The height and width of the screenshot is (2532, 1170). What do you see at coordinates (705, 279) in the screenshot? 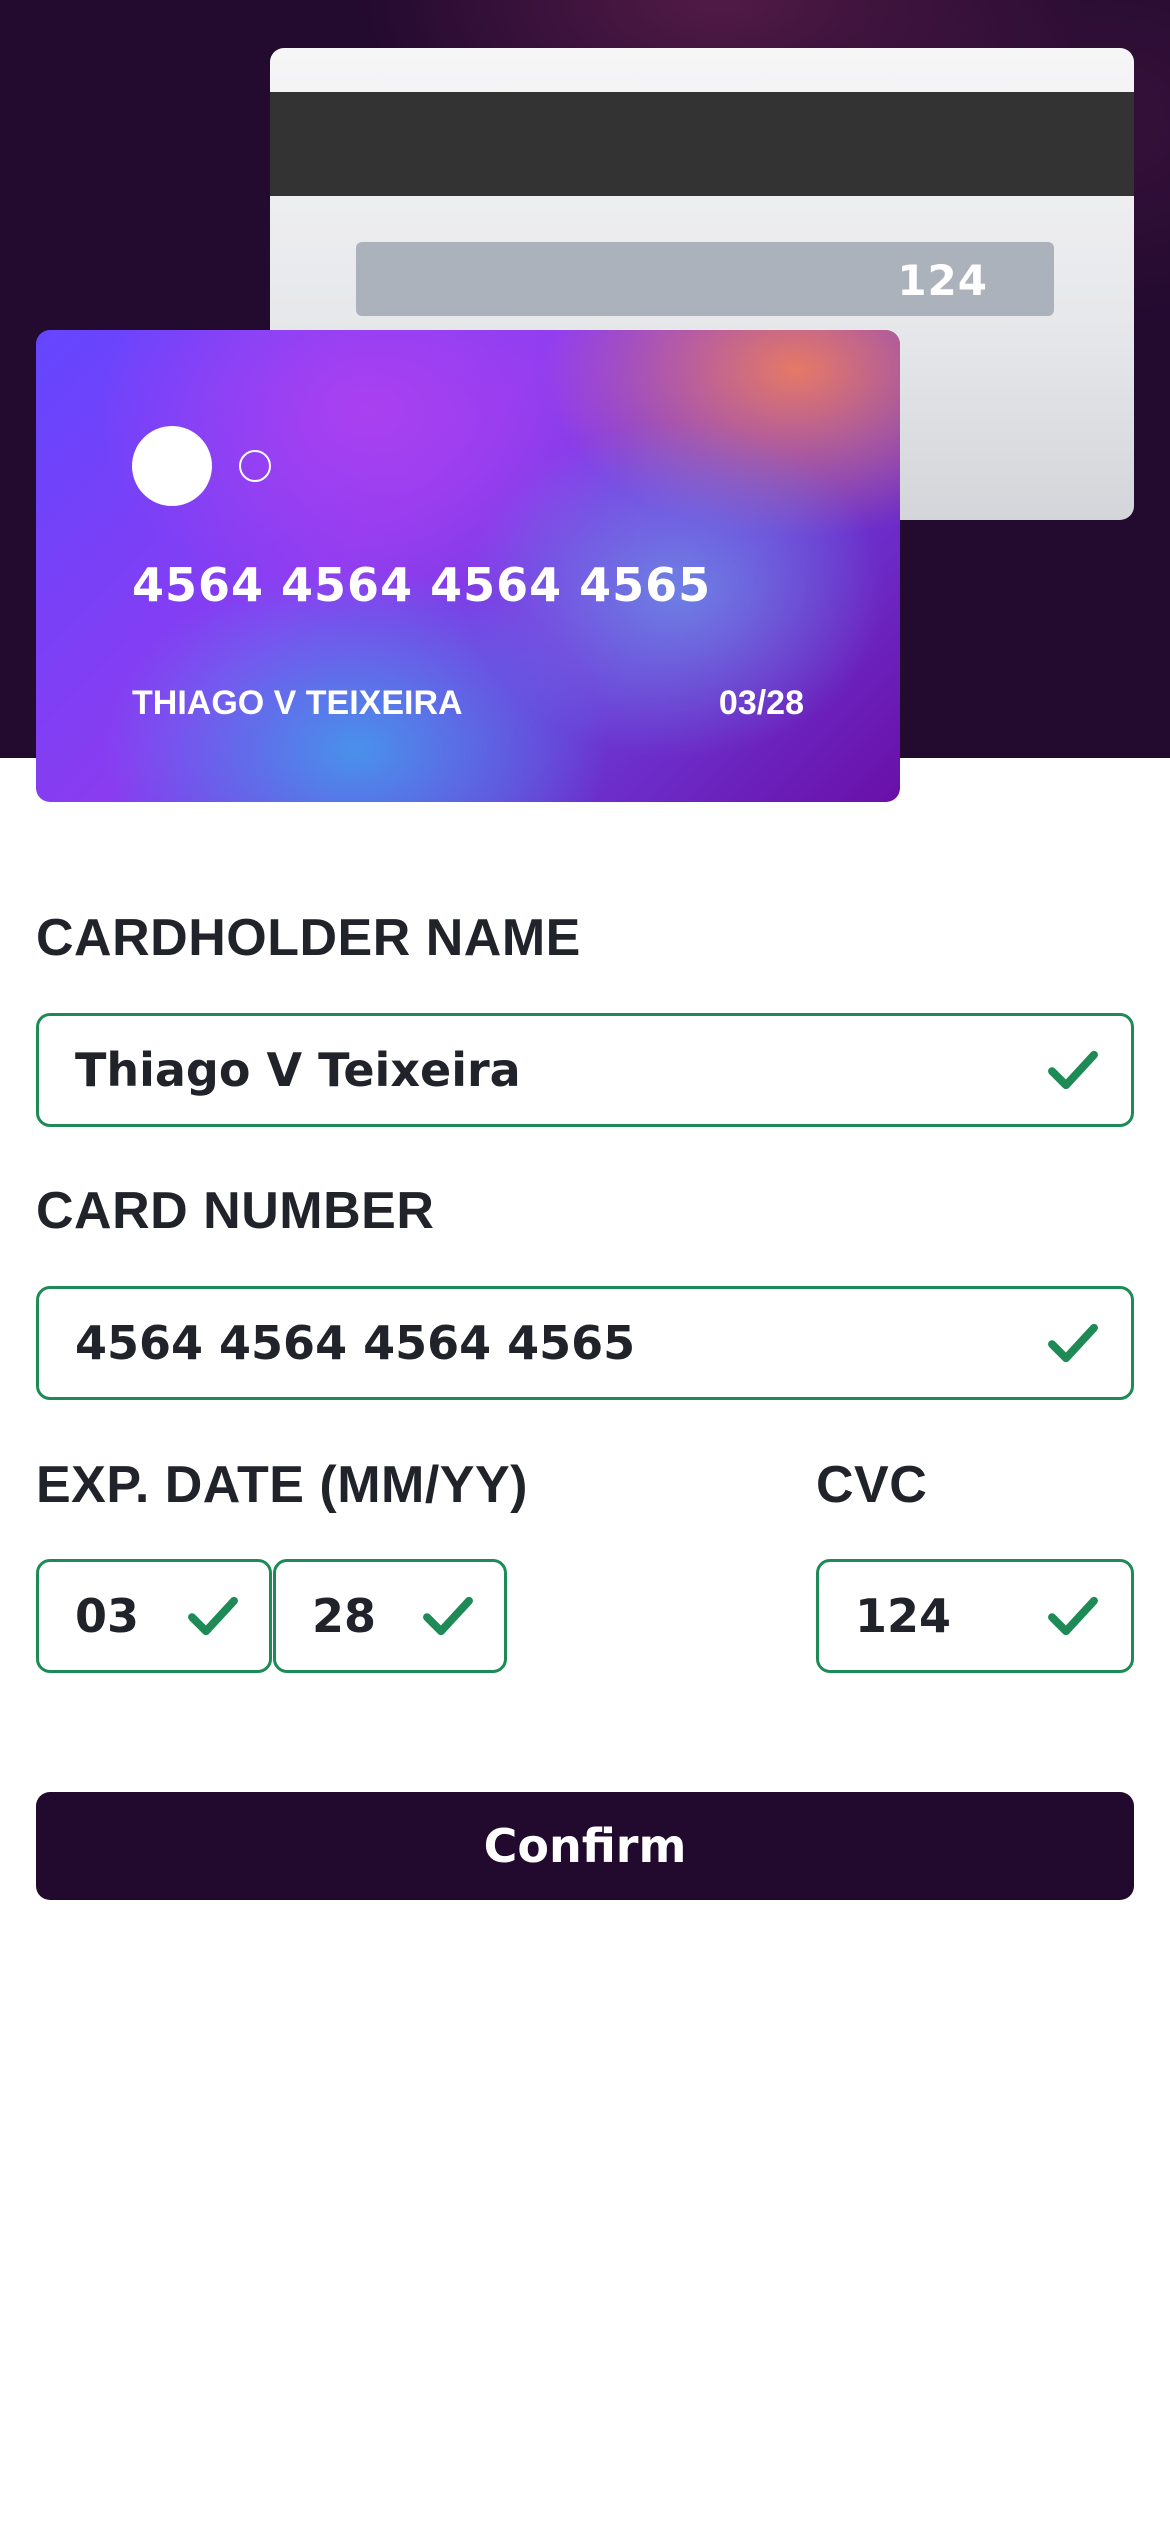
I see `signature-strip: 124` at bounding box center [705, 279].